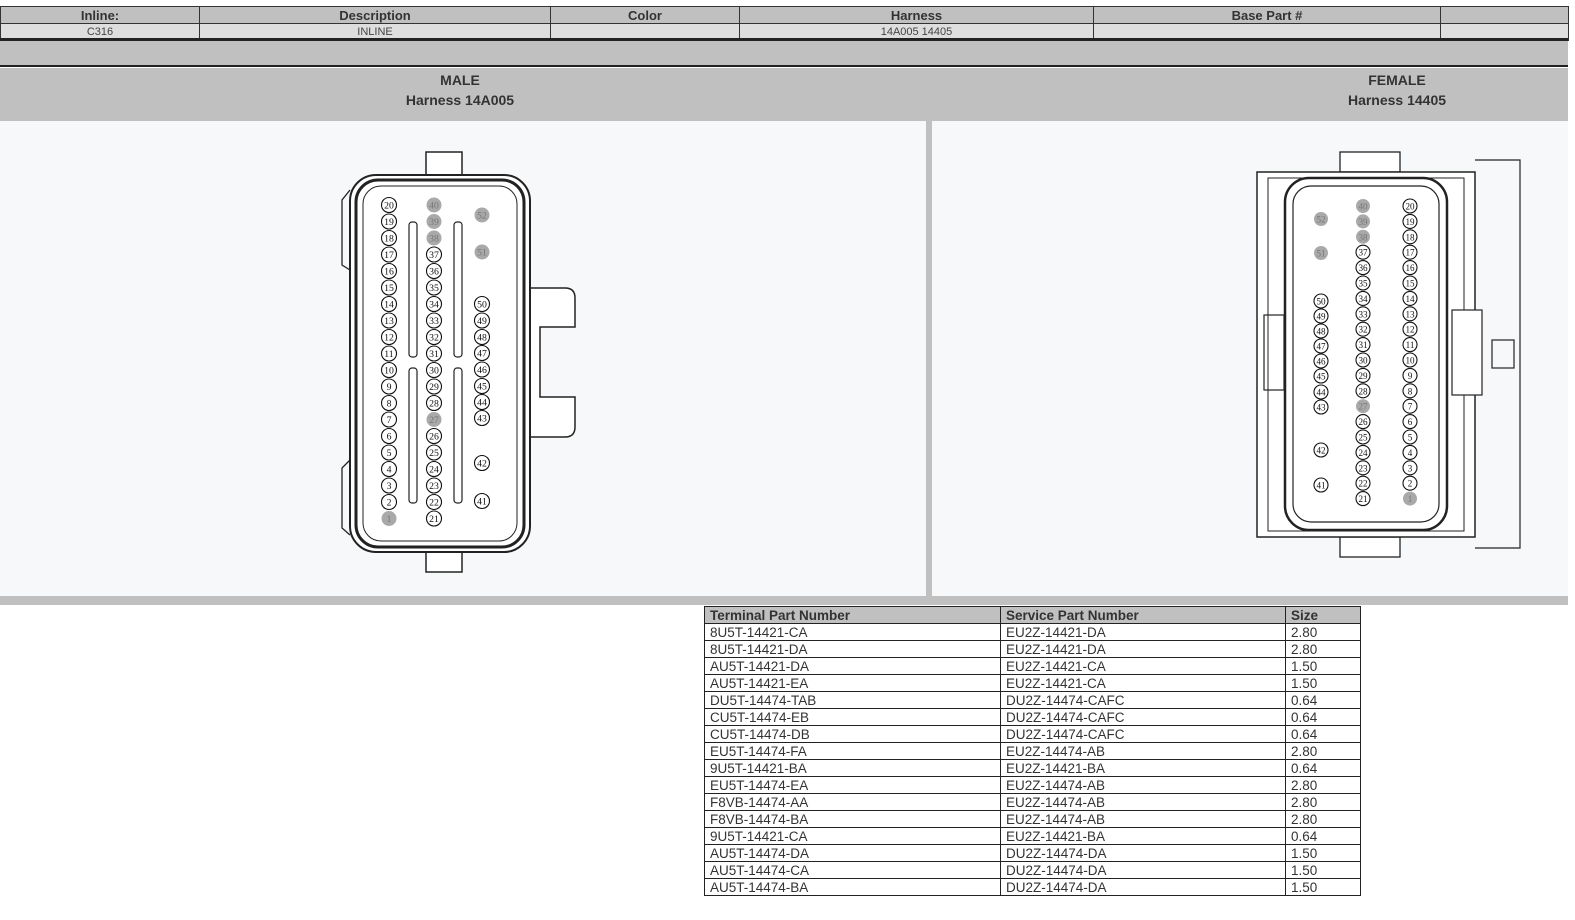 The image size is (1575, 920). Describe the element at coordinates (1321, 361) in the screenshot. I see `pin-46: 46` at that location.